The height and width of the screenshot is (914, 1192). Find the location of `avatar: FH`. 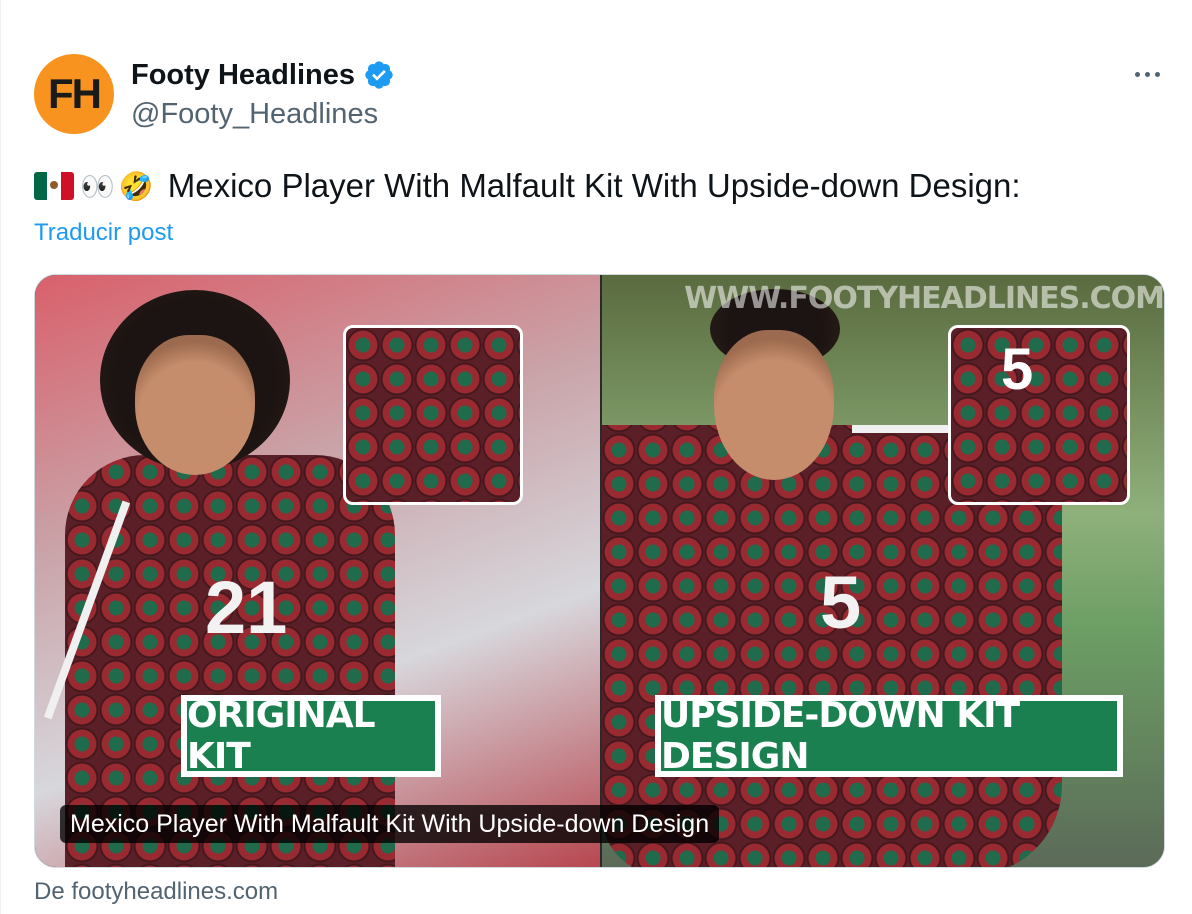

avatar: FH is located at coordinates (74, 94).